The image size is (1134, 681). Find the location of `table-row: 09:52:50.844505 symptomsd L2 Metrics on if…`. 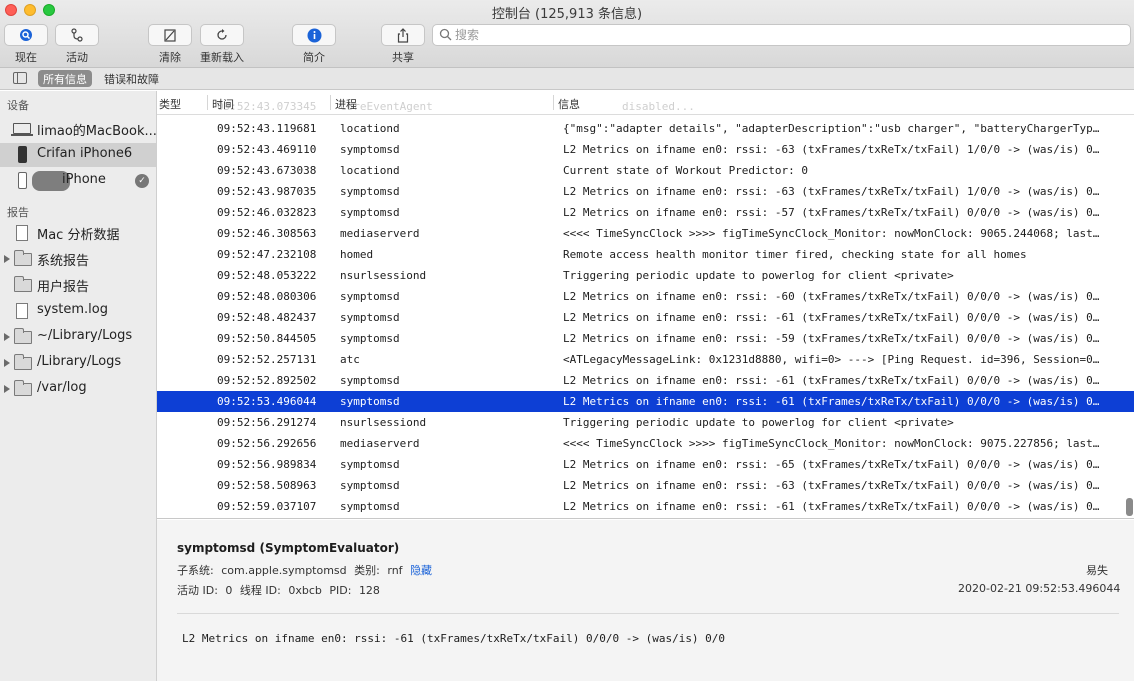

table-row: 09:52:50.844505 symptomsd L2 Metrics on if… is located at coordinates (645, 338).